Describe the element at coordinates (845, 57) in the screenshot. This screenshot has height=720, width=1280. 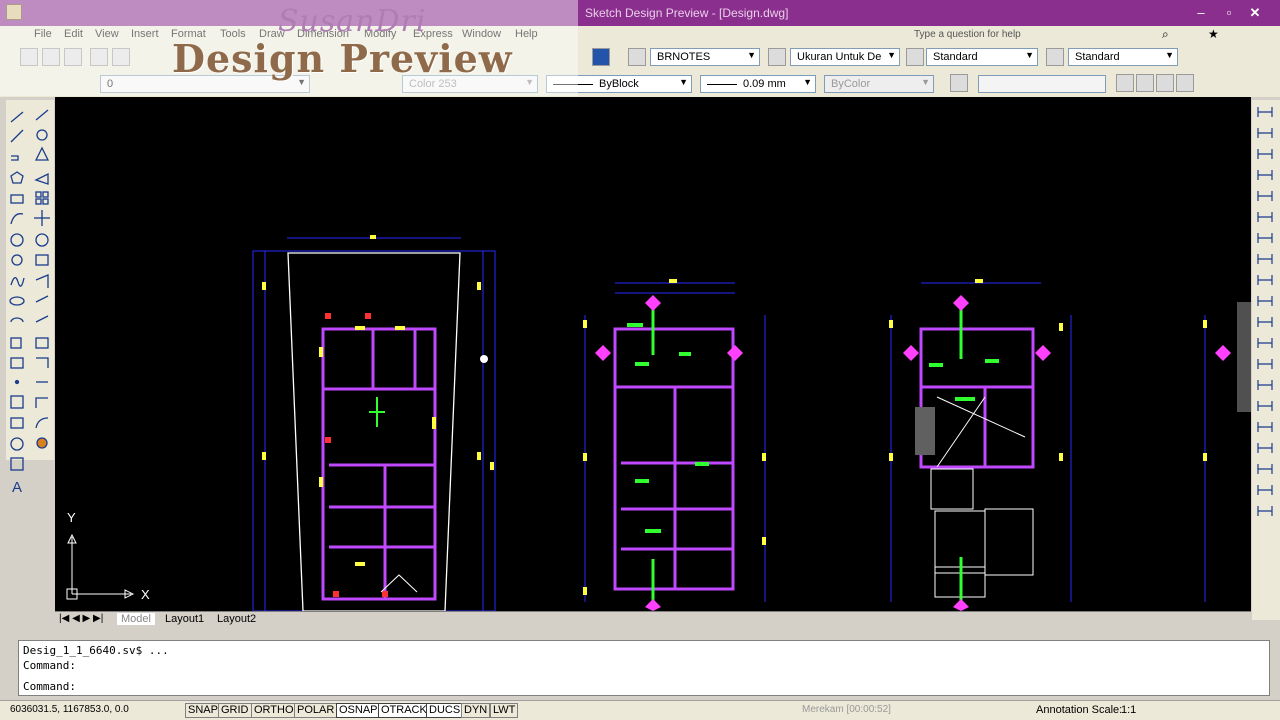
I see `dim-style-select: Ukuran Untuk De ▼` at that location.